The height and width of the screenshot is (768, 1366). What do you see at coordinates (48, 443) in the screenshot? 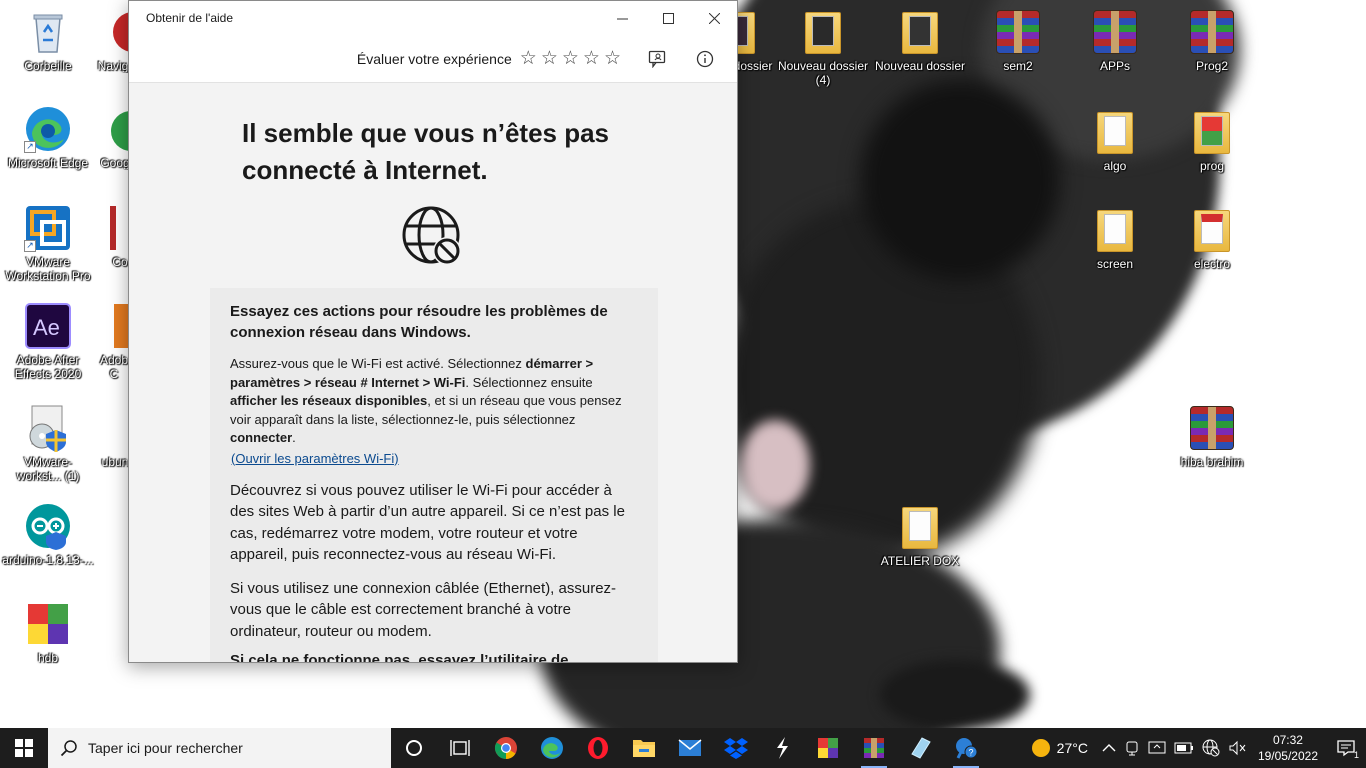
I see `desktop-icon-vmware-installer: VMware-workst... (1)` at bounding box center [48, 443].